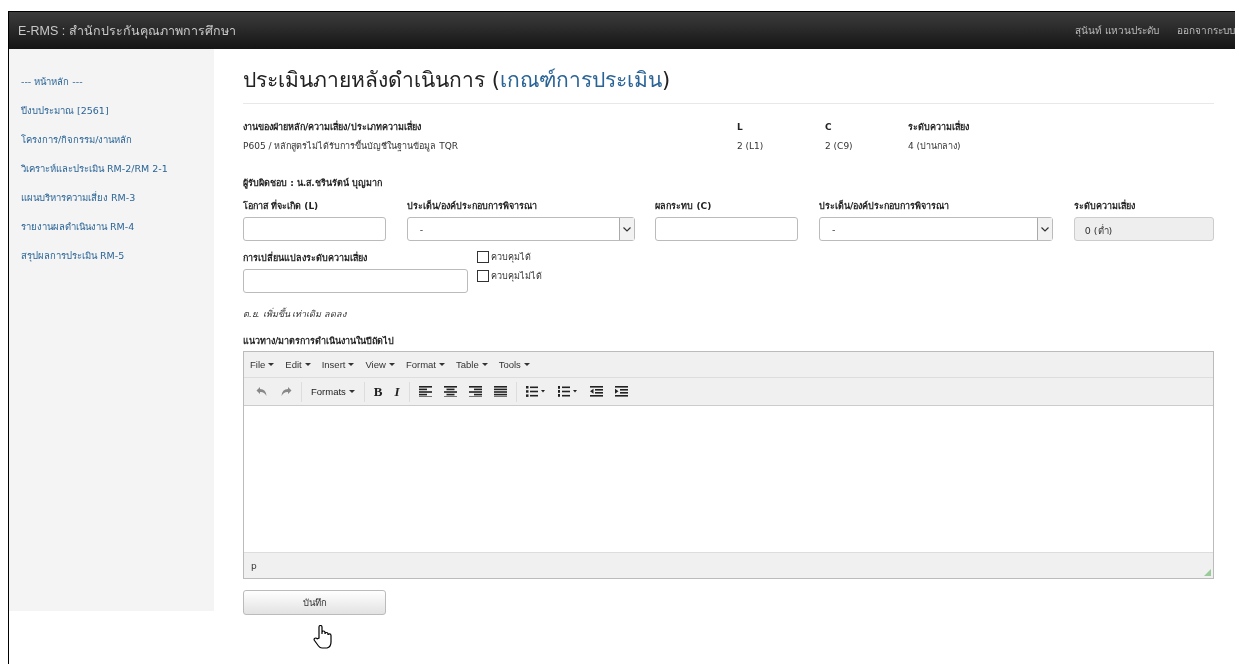  What do you see at coordinates (839, 146) in the screenshot?
I see `column-value: 2 (C9)` at bounding box center [839, 146].